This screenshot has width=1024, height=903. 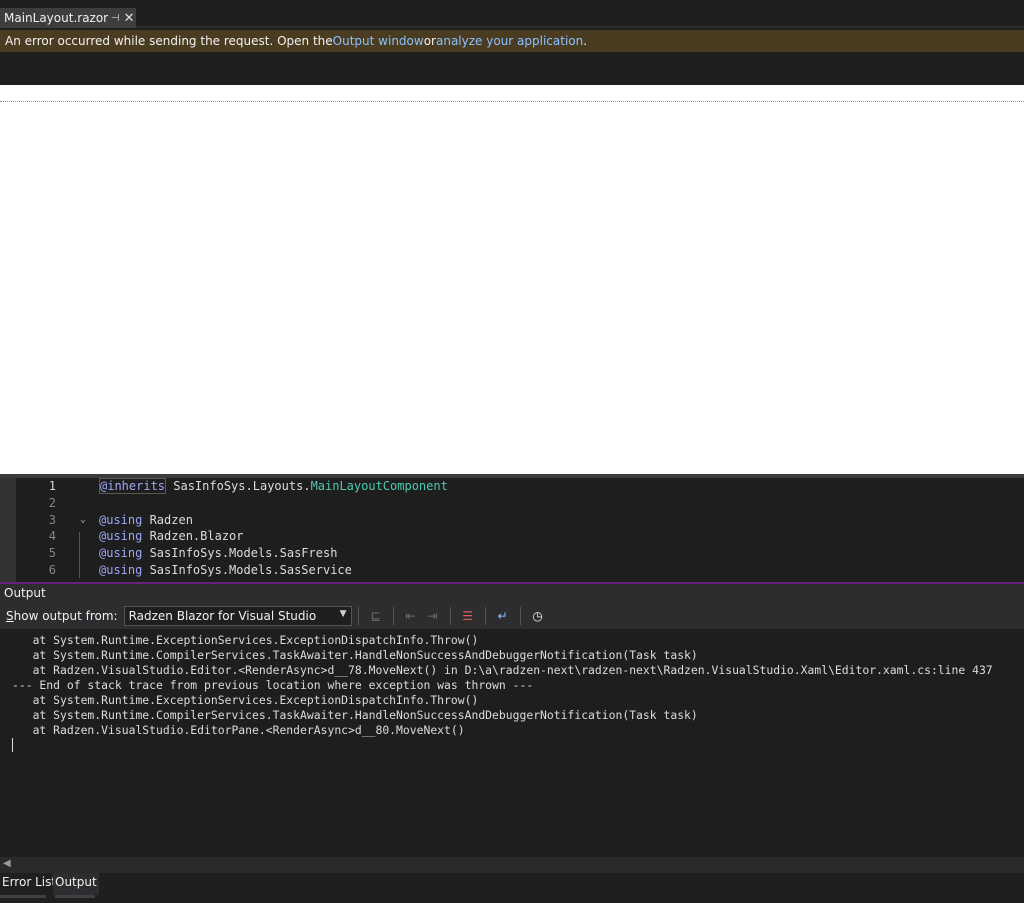 I want to click on output-source-dropdown: Radzen Blazor for Visual Studio ▼, so click(x=237, y=615).